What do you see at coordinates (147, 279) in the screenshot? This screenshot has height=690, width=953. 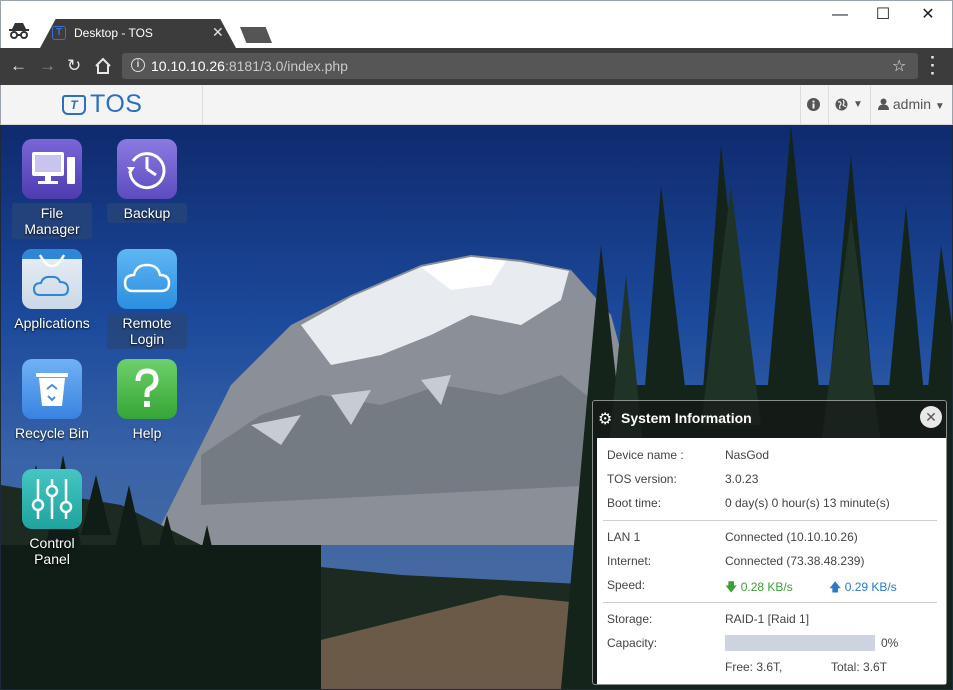 I see `cloud-icon` at bounding box center [147, 279].